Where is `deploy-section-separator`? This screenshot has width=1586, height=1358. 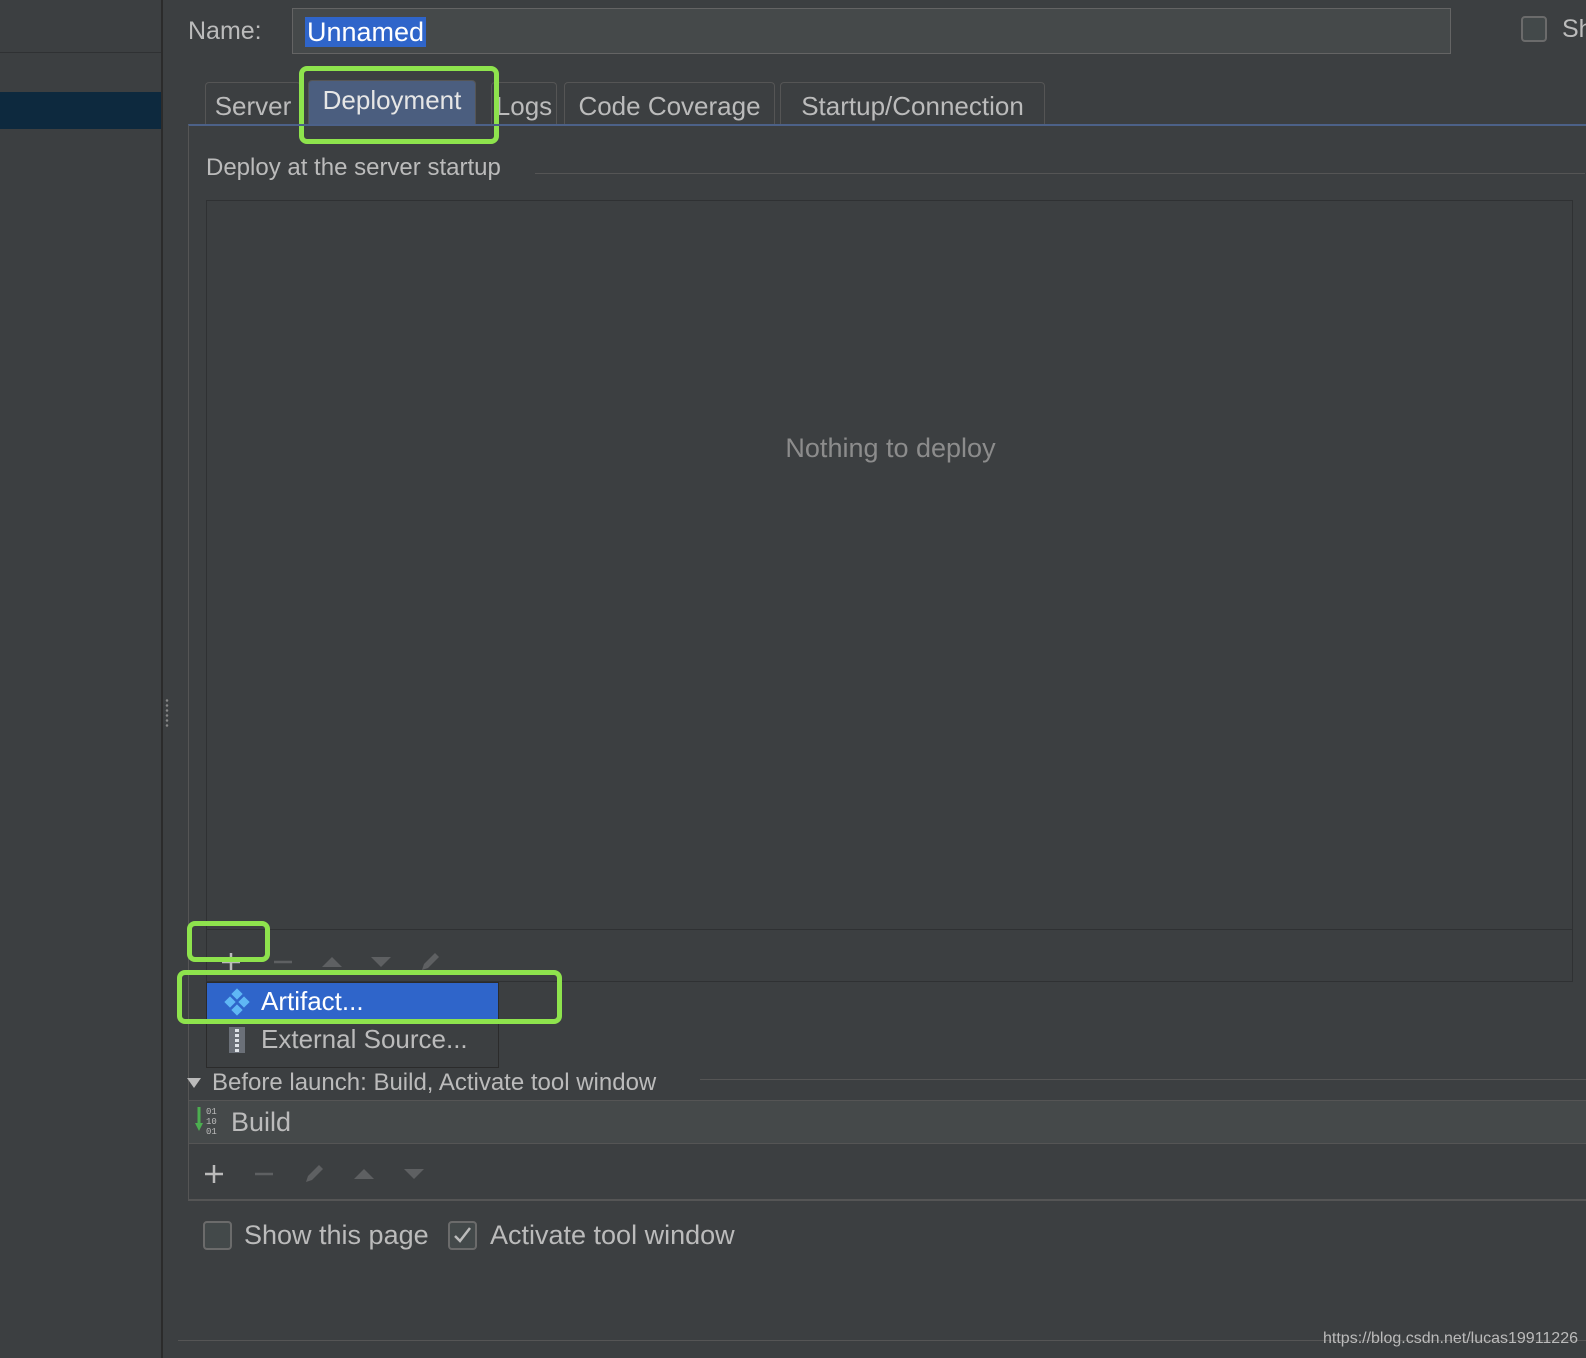
deploy-section-separator is located at coordinates (1060, 173).